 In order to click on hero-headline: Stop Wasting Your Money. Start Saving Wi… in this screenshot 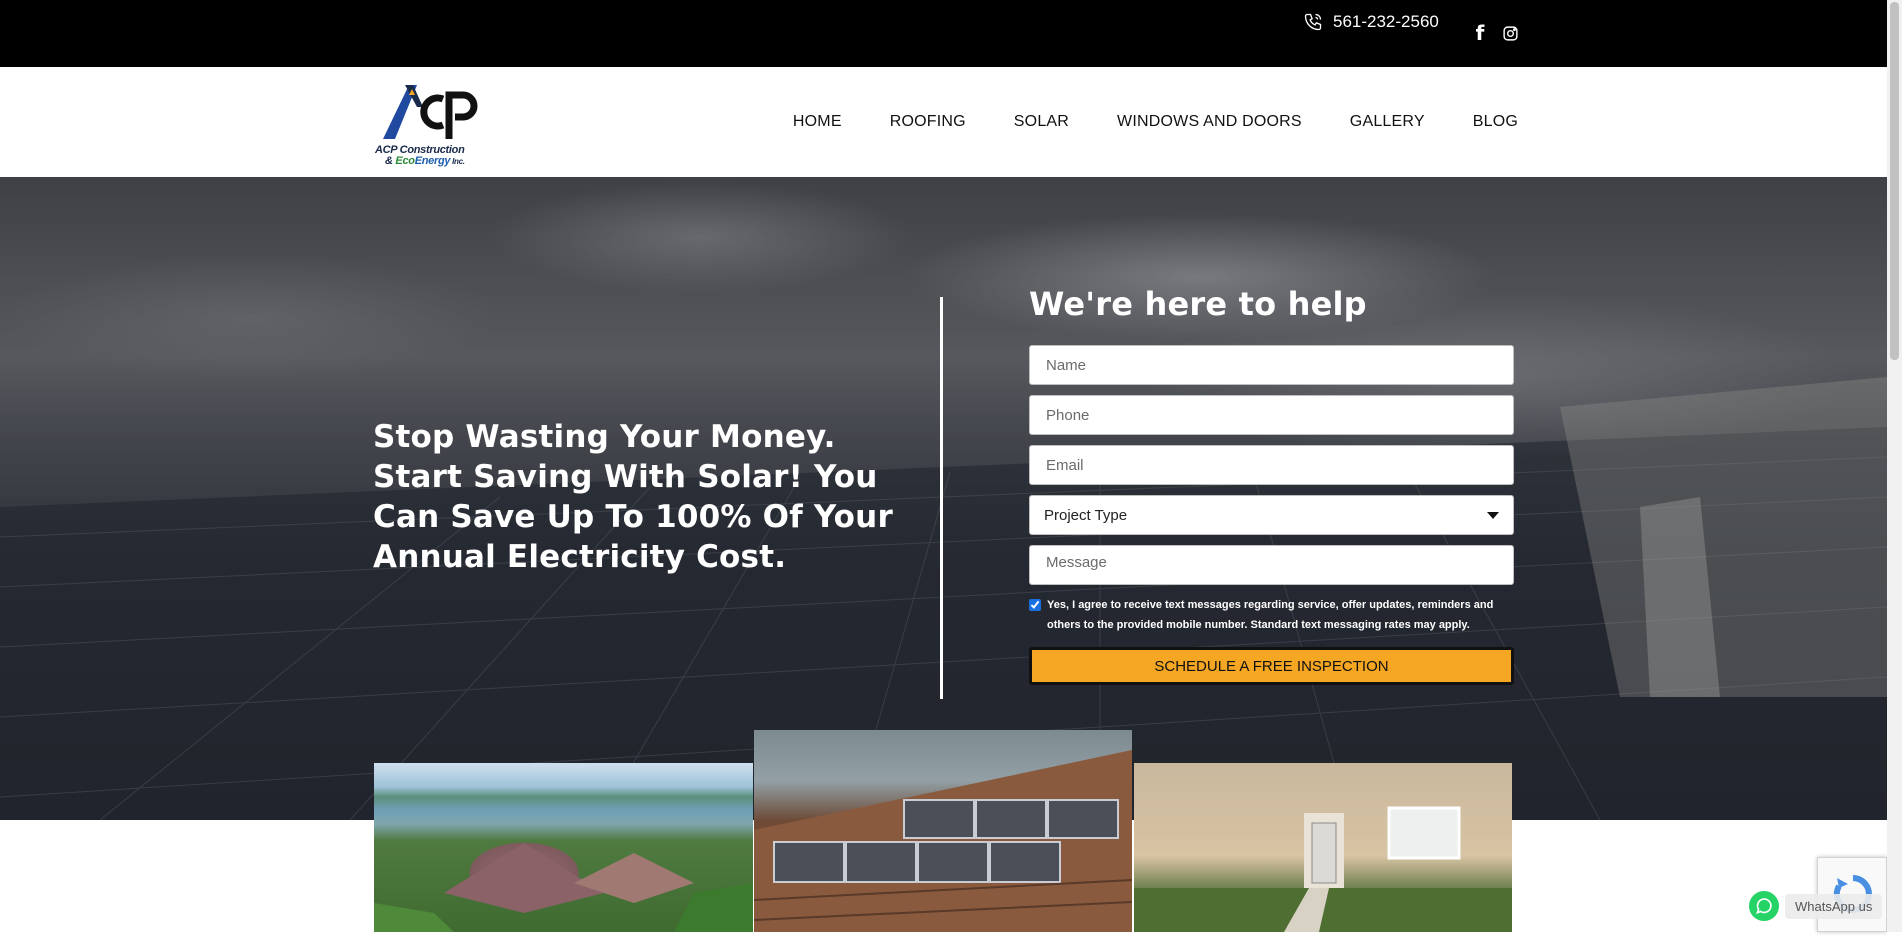, I will do `click(633, 497)`.